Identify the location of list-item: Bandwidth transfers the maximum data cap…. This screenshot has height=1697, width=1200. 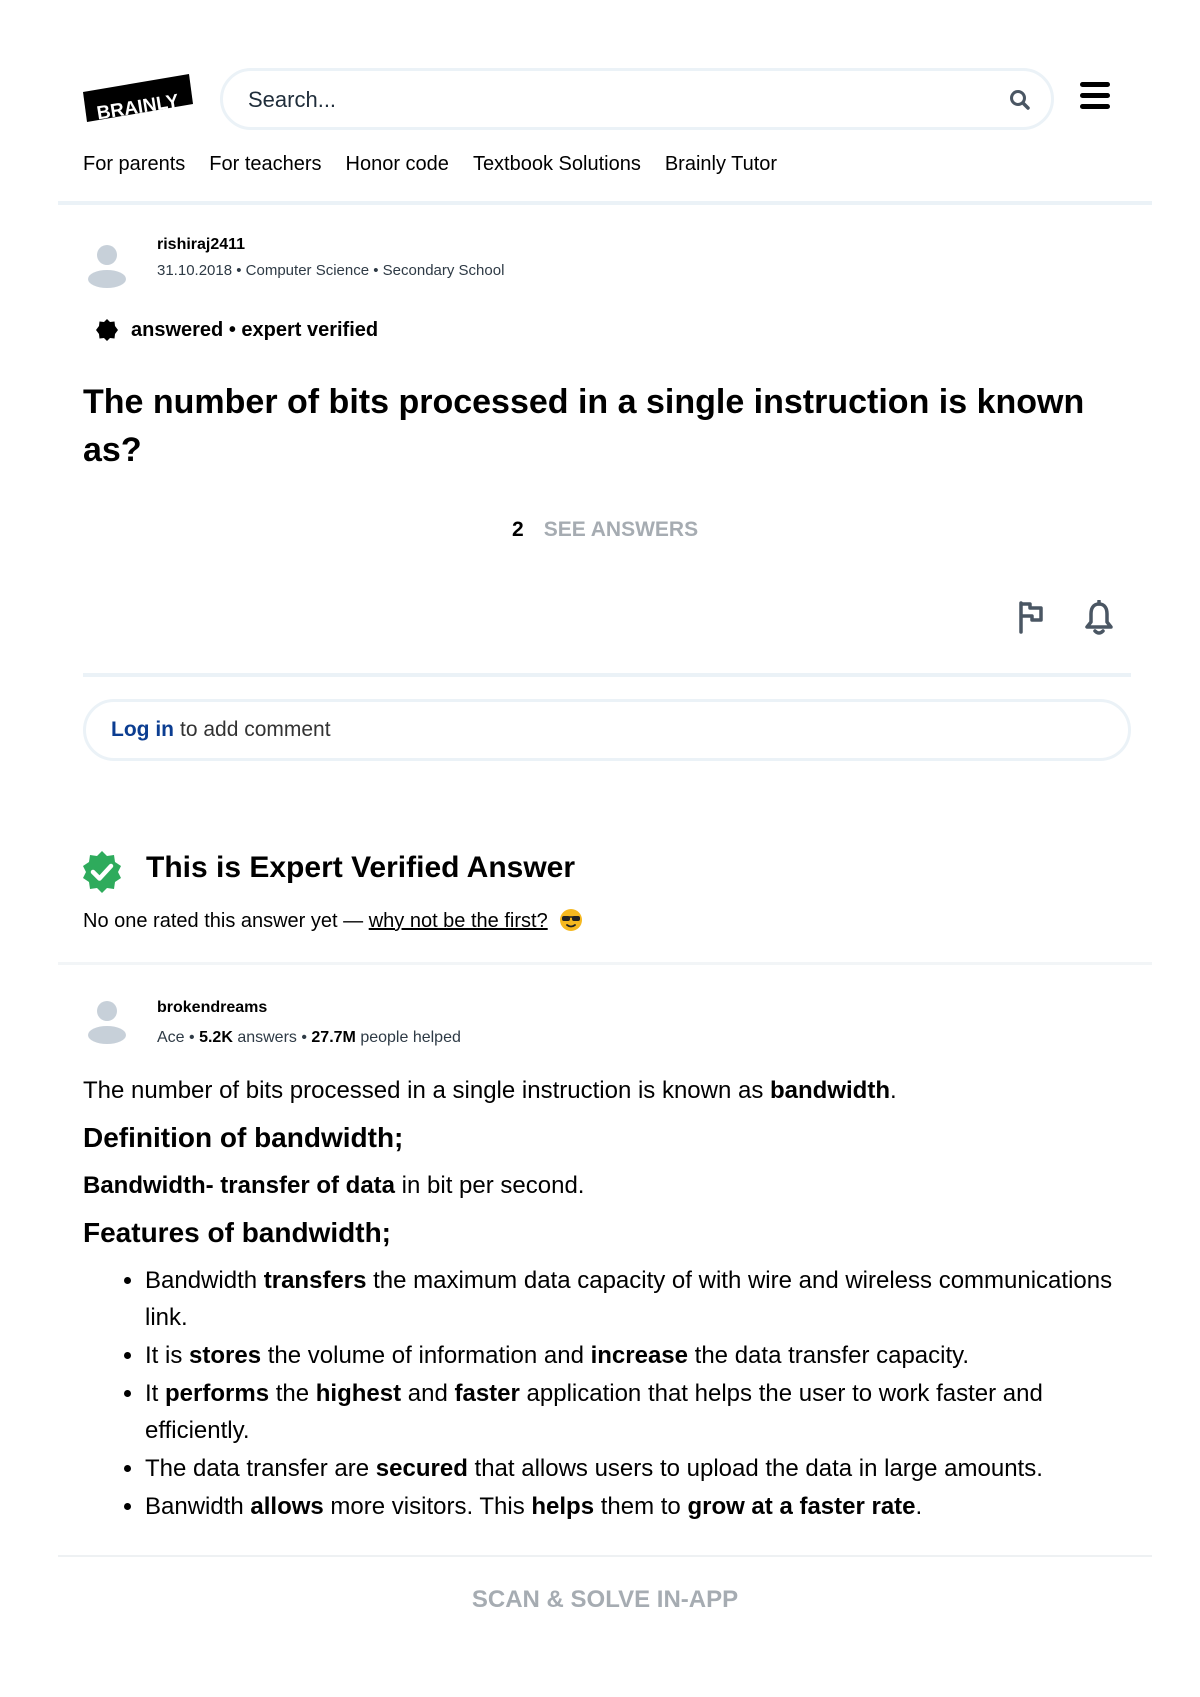
(639, 1299).